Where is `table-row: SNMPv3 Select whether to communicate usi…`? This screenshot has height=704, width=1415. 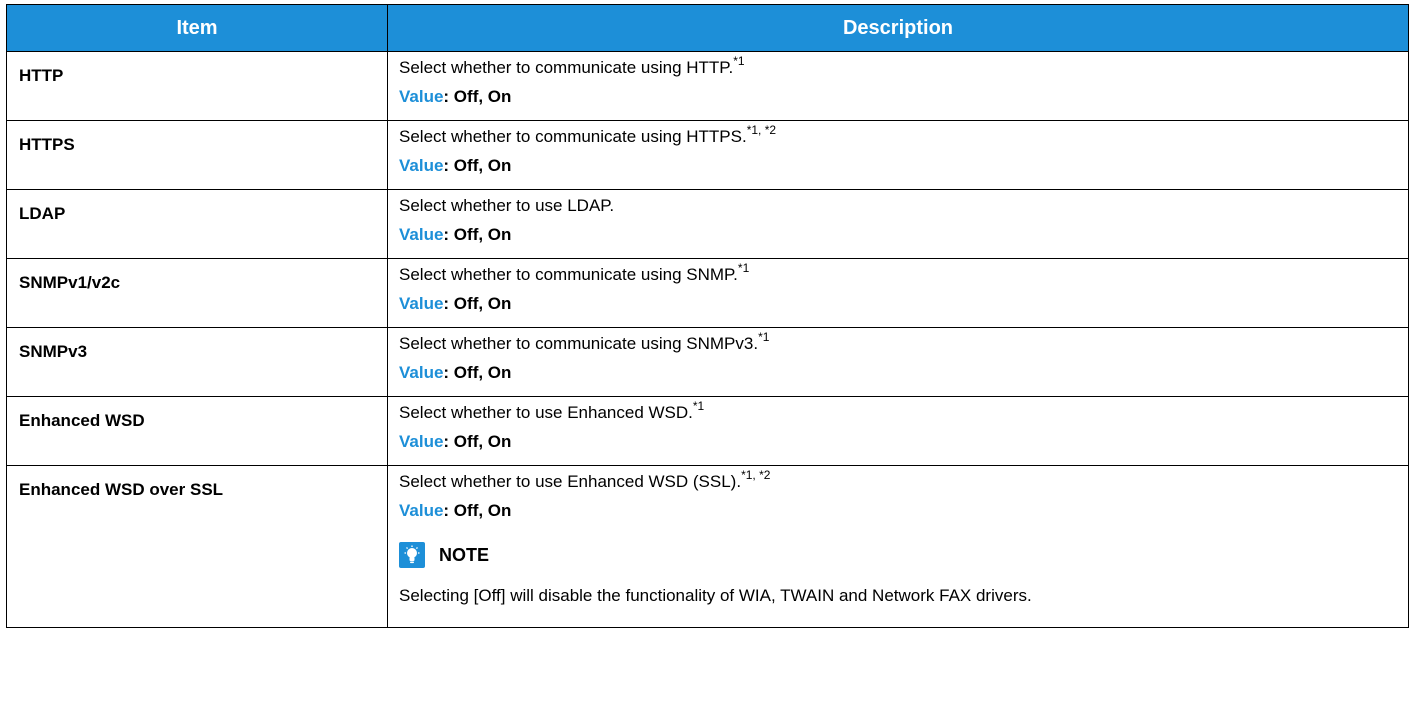 table-row: SNMPv3 Select whether to communicate usi… is located at coordinates (707, 362).